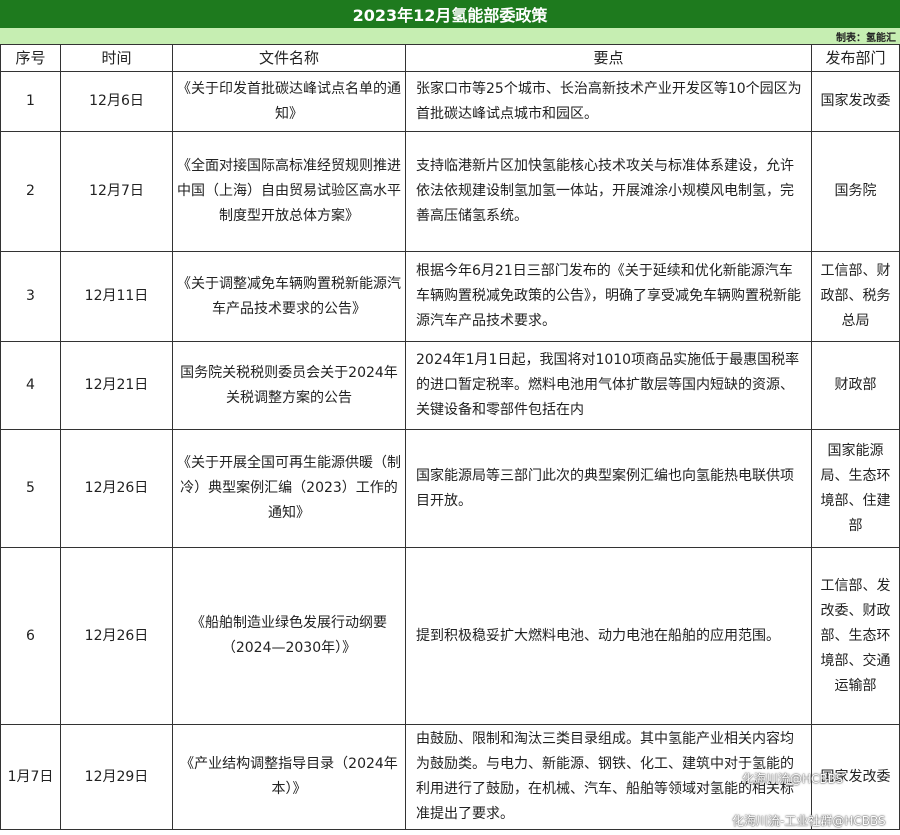  Describe the element at coordinates (289, 488) in the screenshot. I see `cell-name: 《关于开展全国可再生能源供暖（制冷）典型案例汇编（2023）工作的通知》` at that location.